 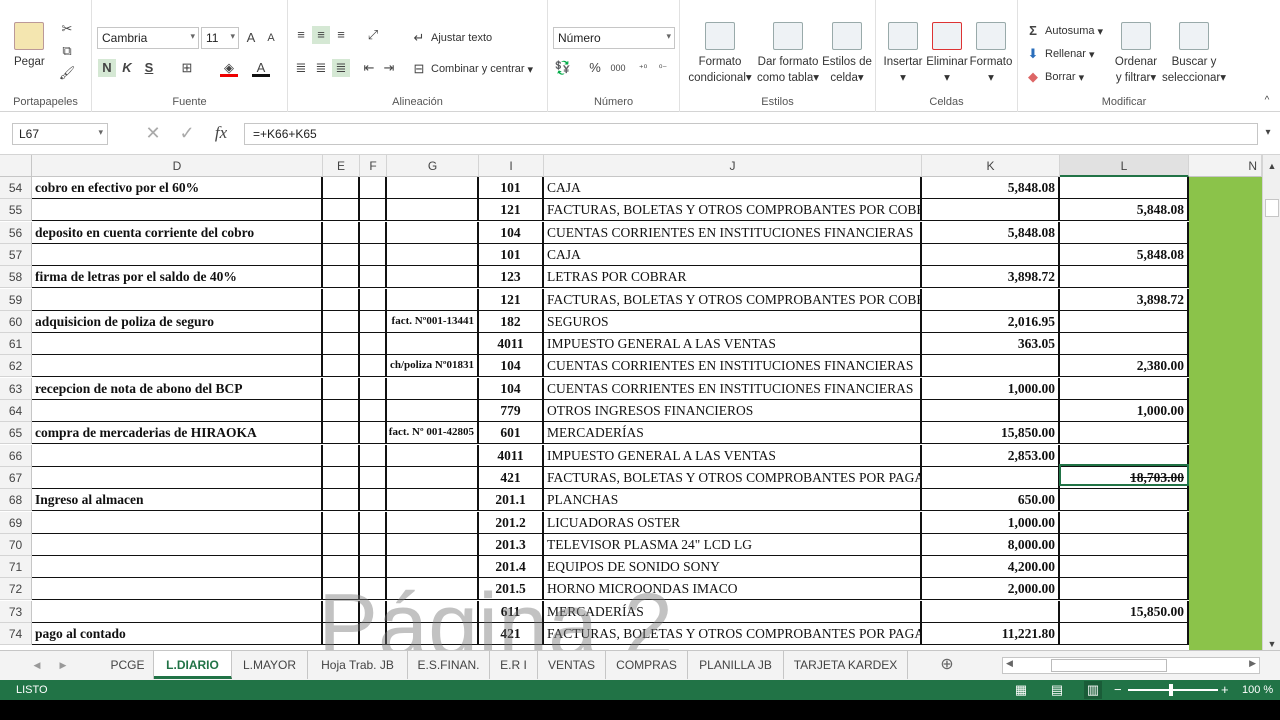 What do you see at coordinates (148, 38) in the screenshot?
I see `font-name-select: Cambria ▾` at bounding box center [148, 38].